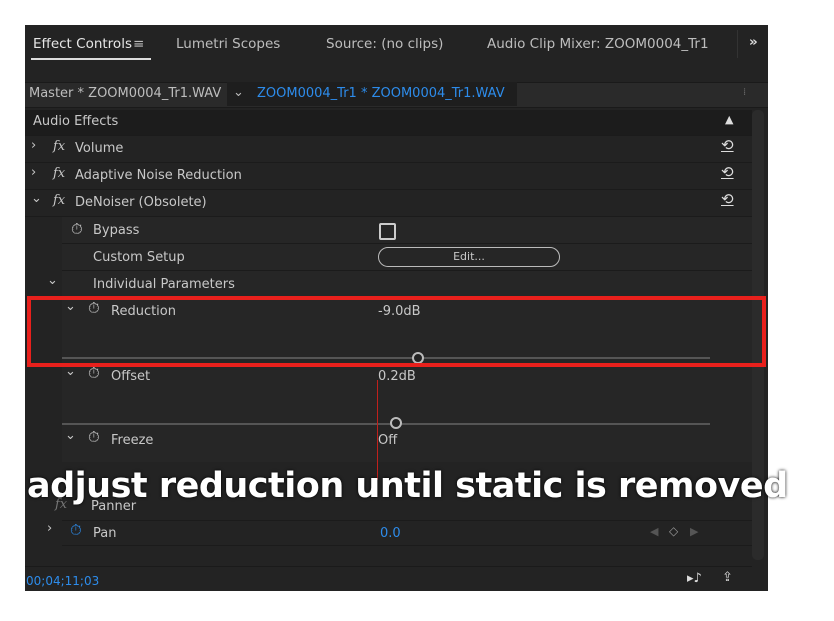  Describe the element at coordinates (396, 423) in the screenshot. I see `offset-slider-handle` at that location.